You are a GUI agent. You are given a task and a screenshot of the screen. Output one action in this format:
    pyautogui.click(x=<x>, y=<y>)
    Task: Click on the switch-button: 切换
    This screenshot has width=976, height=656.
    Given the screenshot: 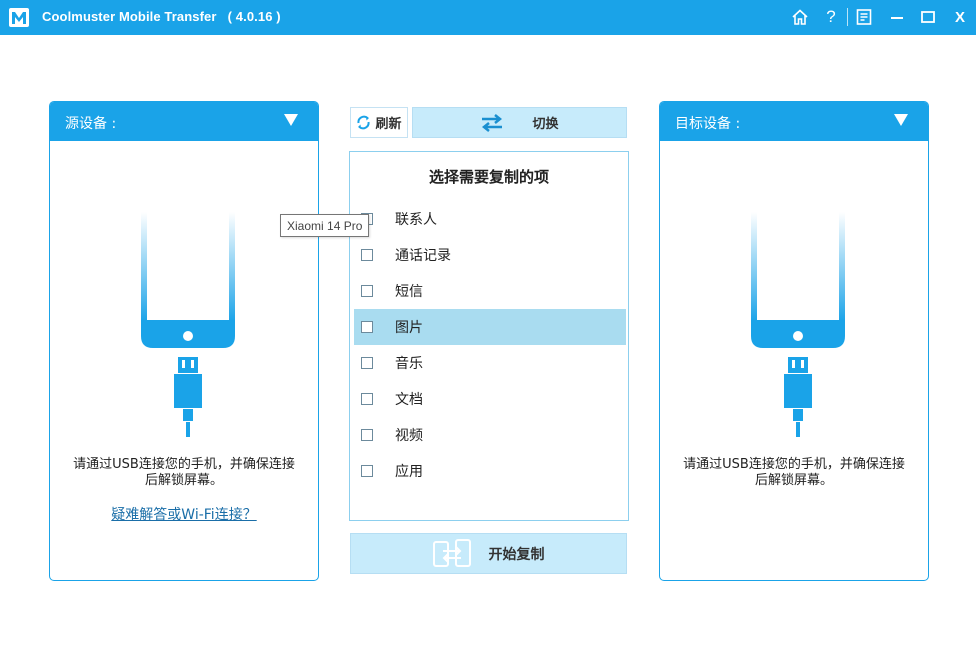 What is the action you would take?
    pyautogui.click(x=519, y=122)
    